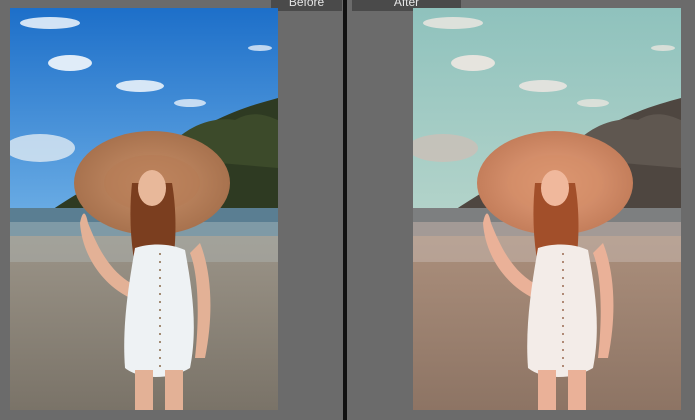 The width and height of the screenshot is (695, 420). I want to click on before-label: Before, so click(306, 5).